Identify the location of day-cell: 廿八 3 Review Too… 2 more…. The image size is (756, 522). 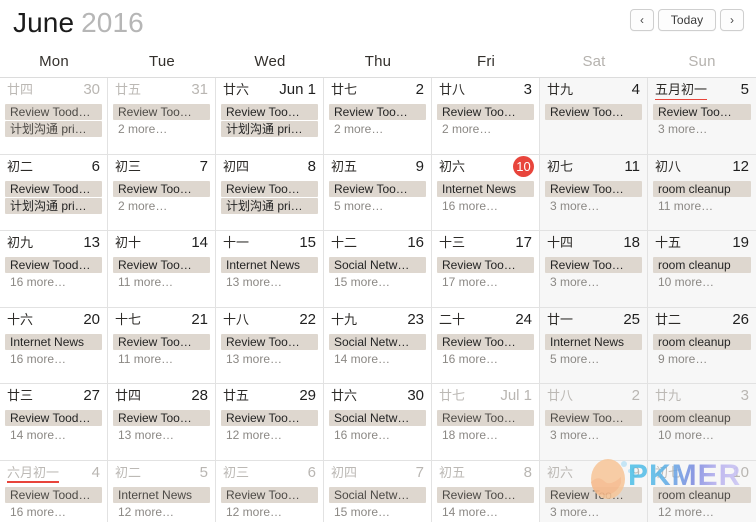
(486, 116).